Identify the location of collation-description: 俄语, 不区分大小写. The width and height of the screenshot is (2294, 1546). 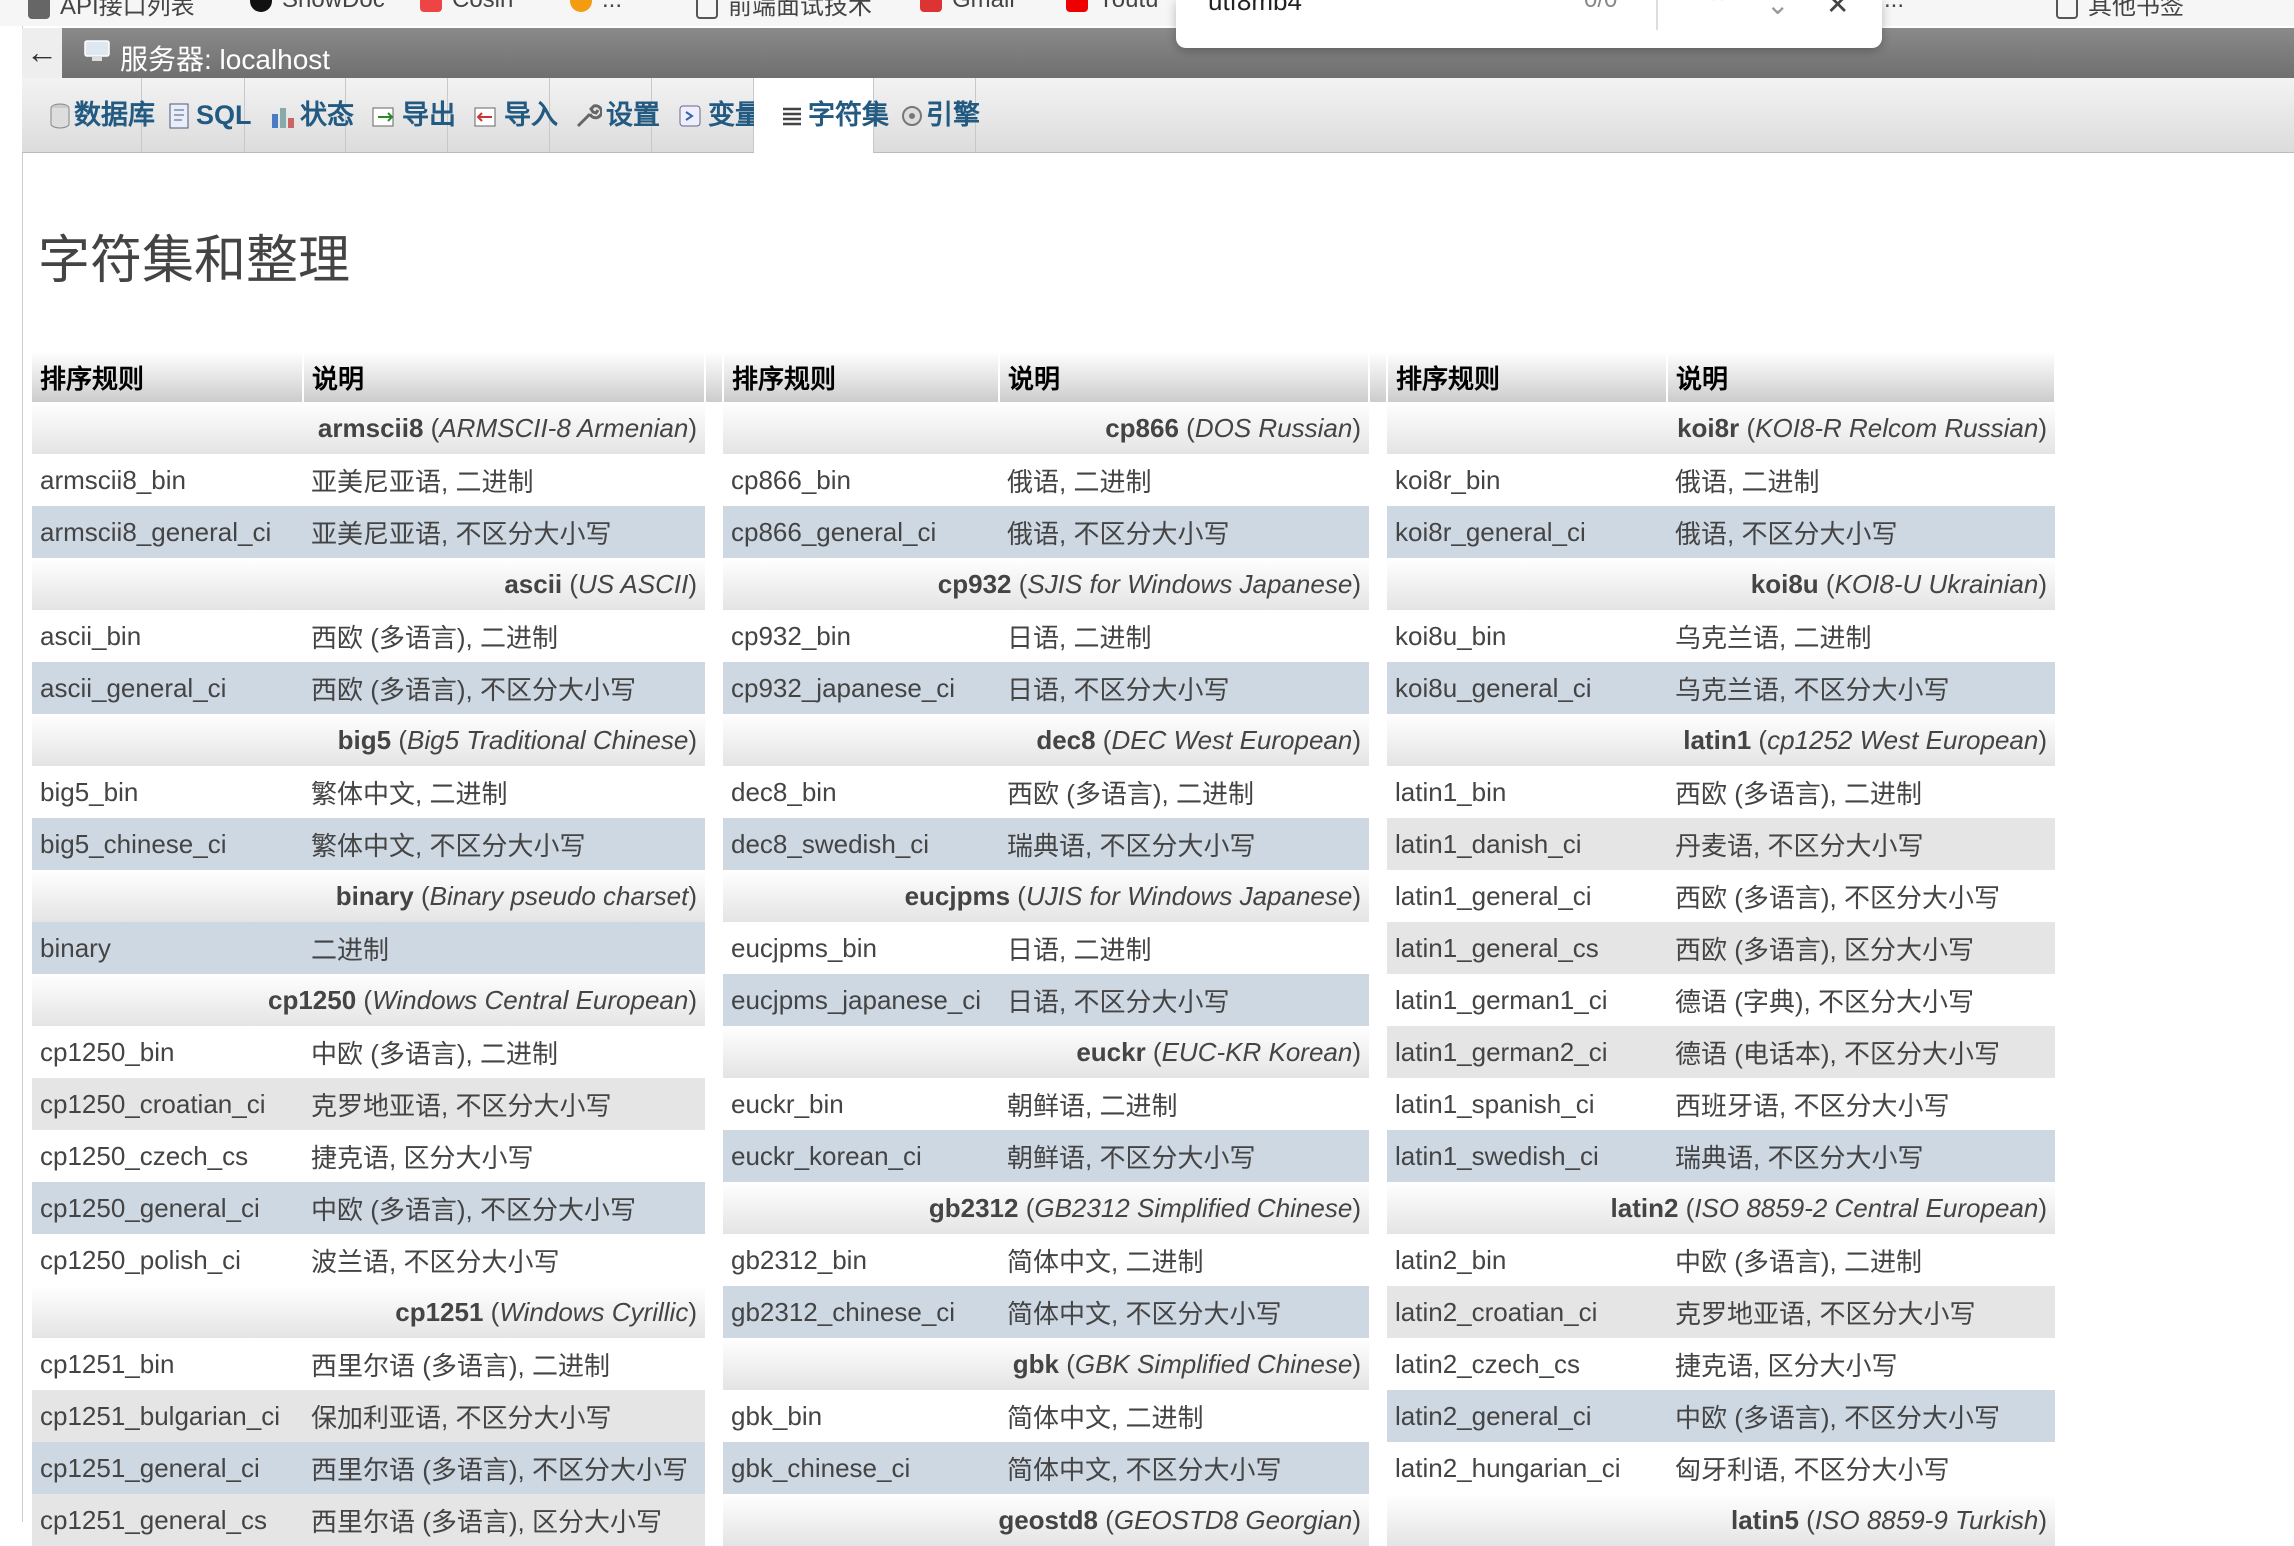
(1861, 532).